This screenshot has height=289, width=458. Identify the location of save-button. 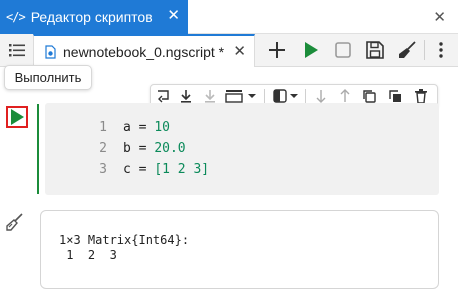
(375, 50).